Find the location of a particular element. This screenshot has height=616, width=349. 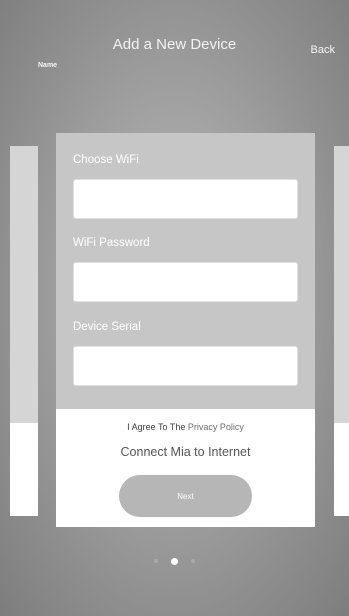

name-label: Name is located at coordinates (47, 65).